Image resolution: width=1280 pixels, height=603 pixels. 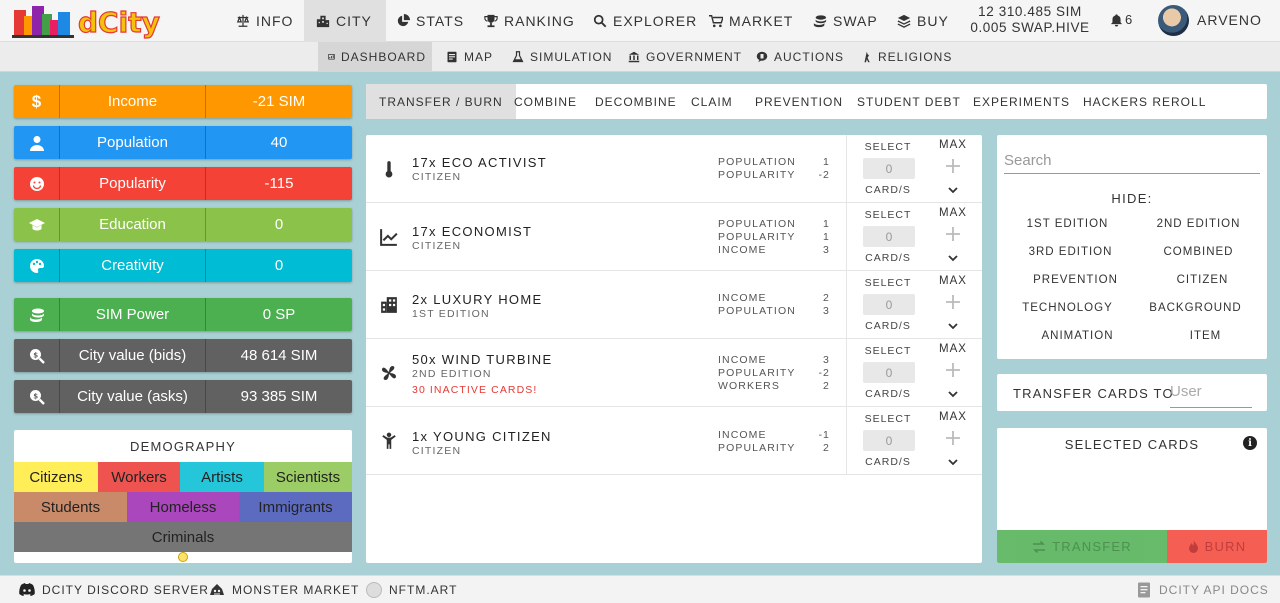 What do you see at coordinates (826, 224) in the screenshot?
I see `stat-num: 1` at bounding box center [826, 224].